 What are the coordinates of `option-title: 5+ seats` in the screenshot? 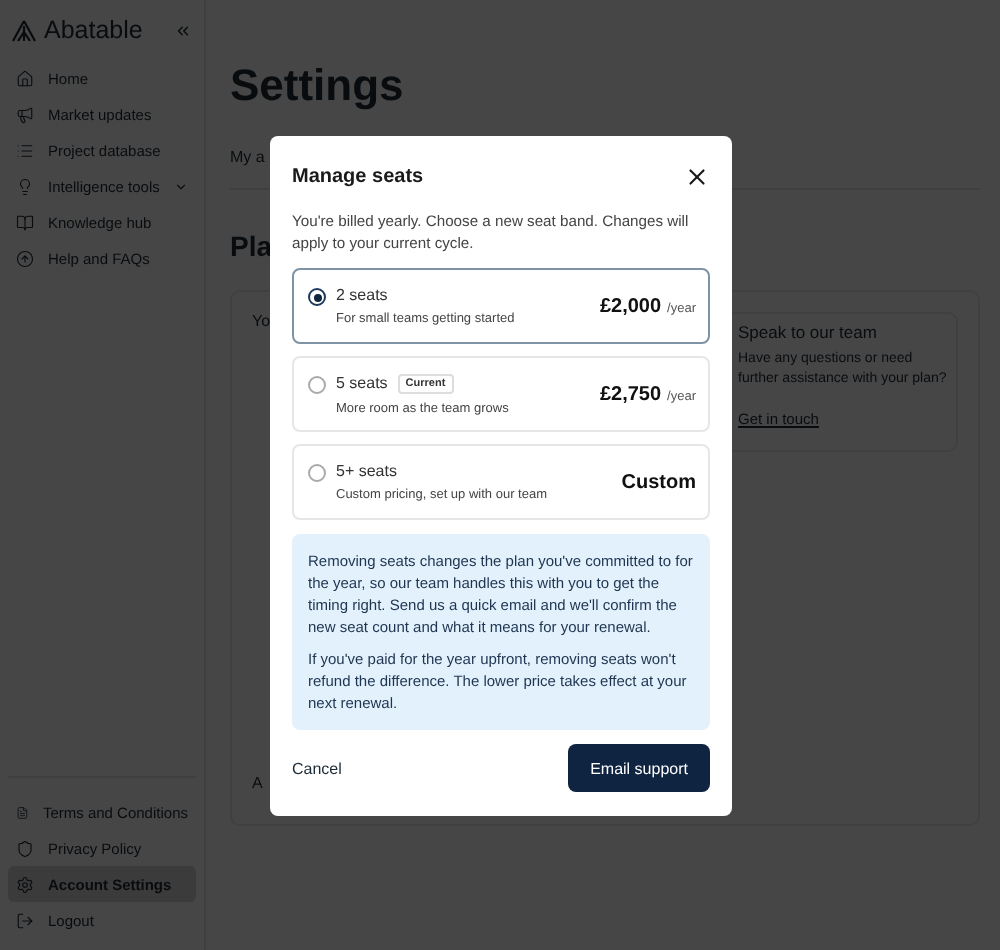 It's located at (366, 471).